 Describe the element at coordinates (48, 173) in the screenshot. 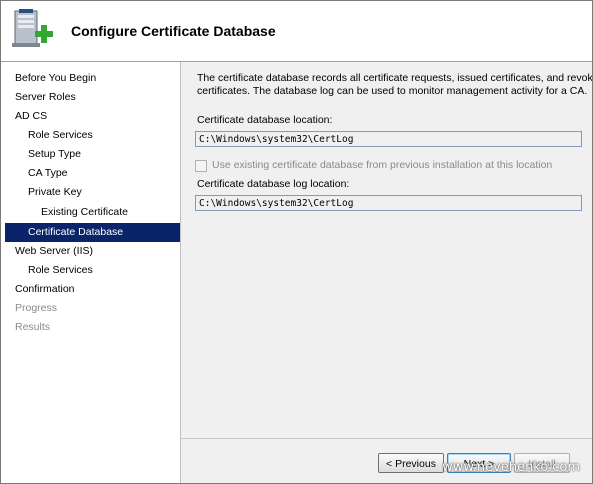

I see `nav-item-ca-type: CA Type` at that location.